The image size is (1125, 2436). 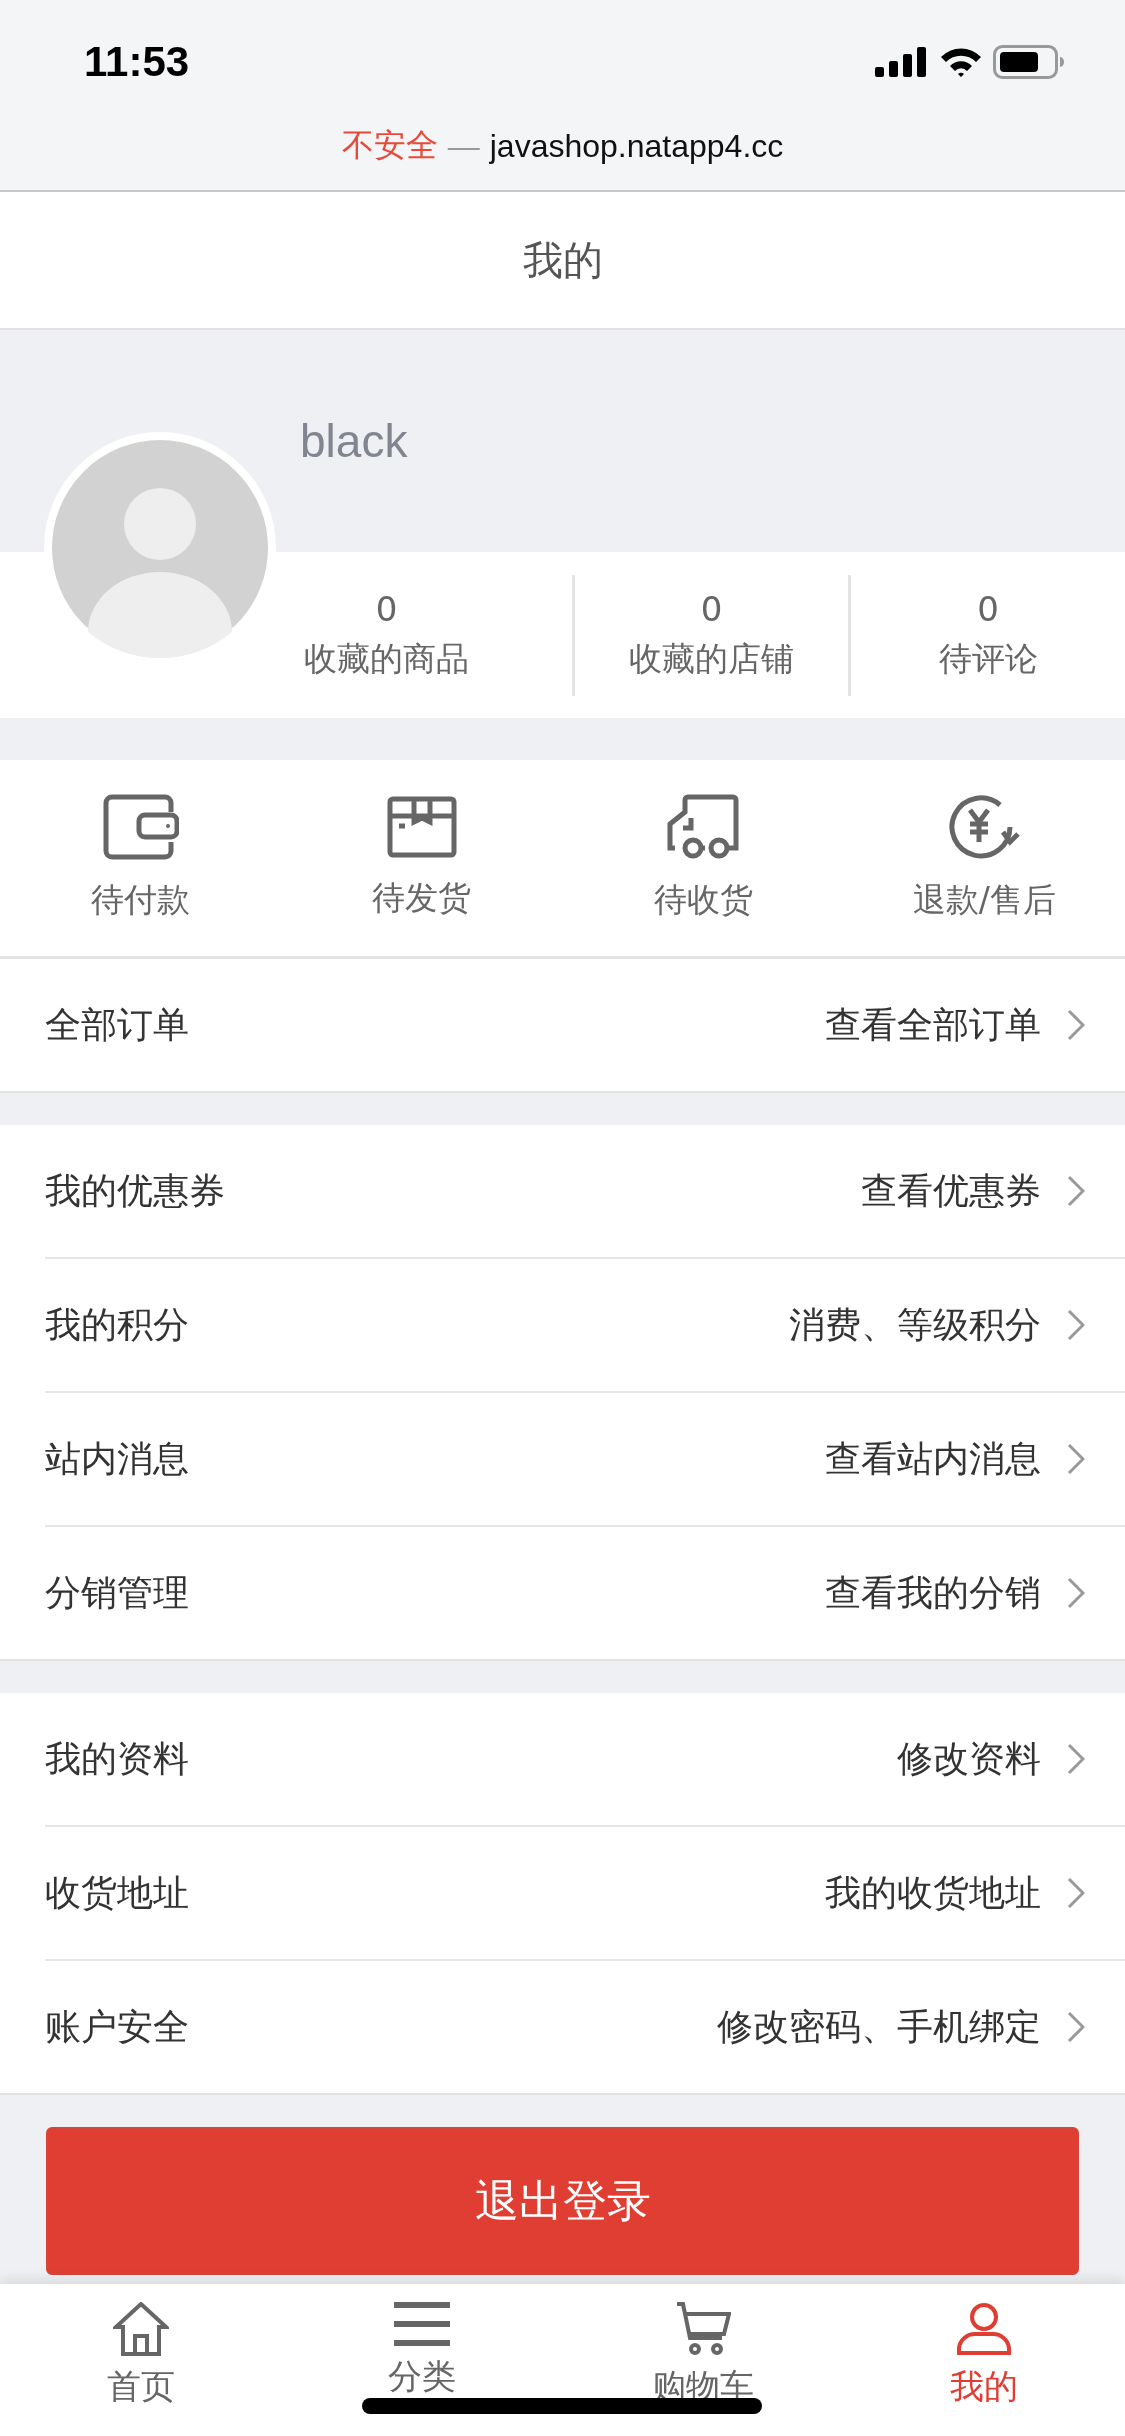 I want to click on tab-bar-item: 首页, so click(x=141, y=2360).